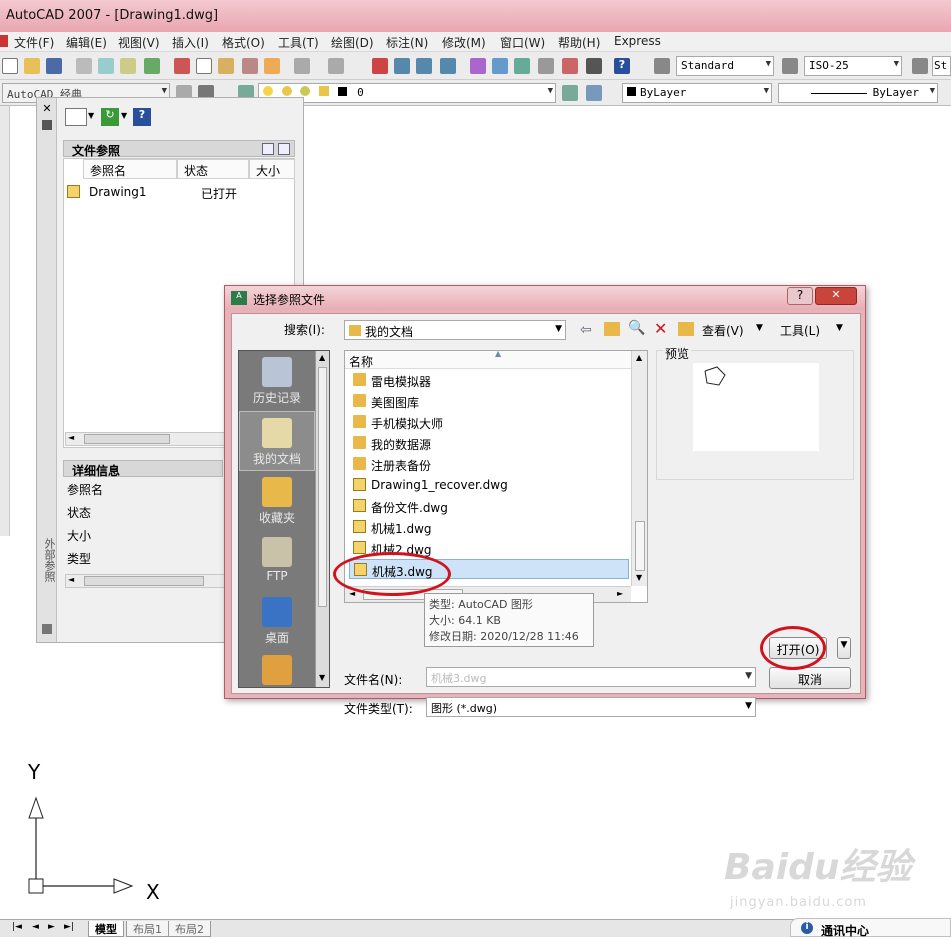 The image size is (951, 939). Describe the element at coordinates (800, 296) in the screenshot. I see `help-button: ?` at that location.